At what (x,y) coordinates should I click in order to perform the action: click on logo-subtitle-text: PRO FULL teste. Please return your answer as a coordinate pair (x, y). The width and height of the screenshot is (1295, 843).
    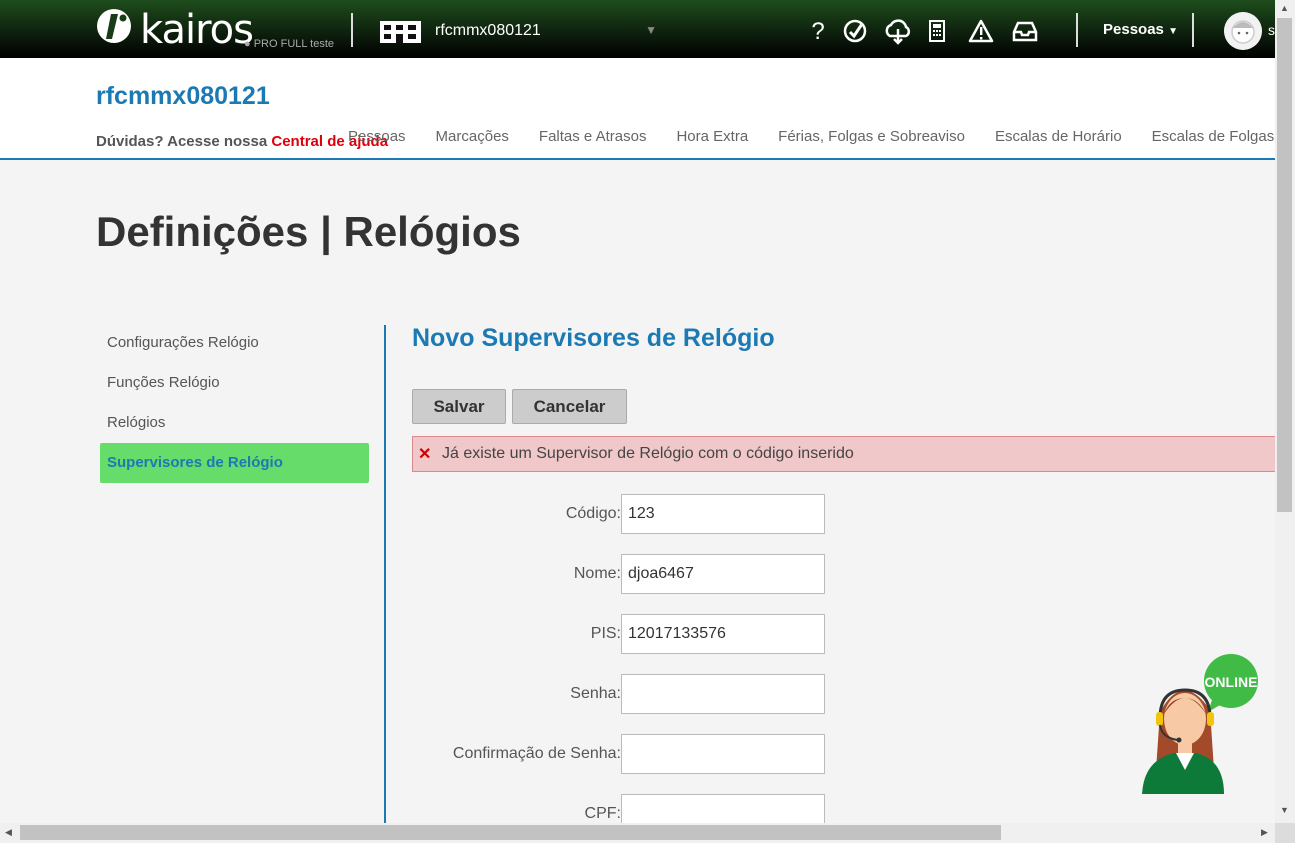
    Looking at the image, I should click on (293, 44).